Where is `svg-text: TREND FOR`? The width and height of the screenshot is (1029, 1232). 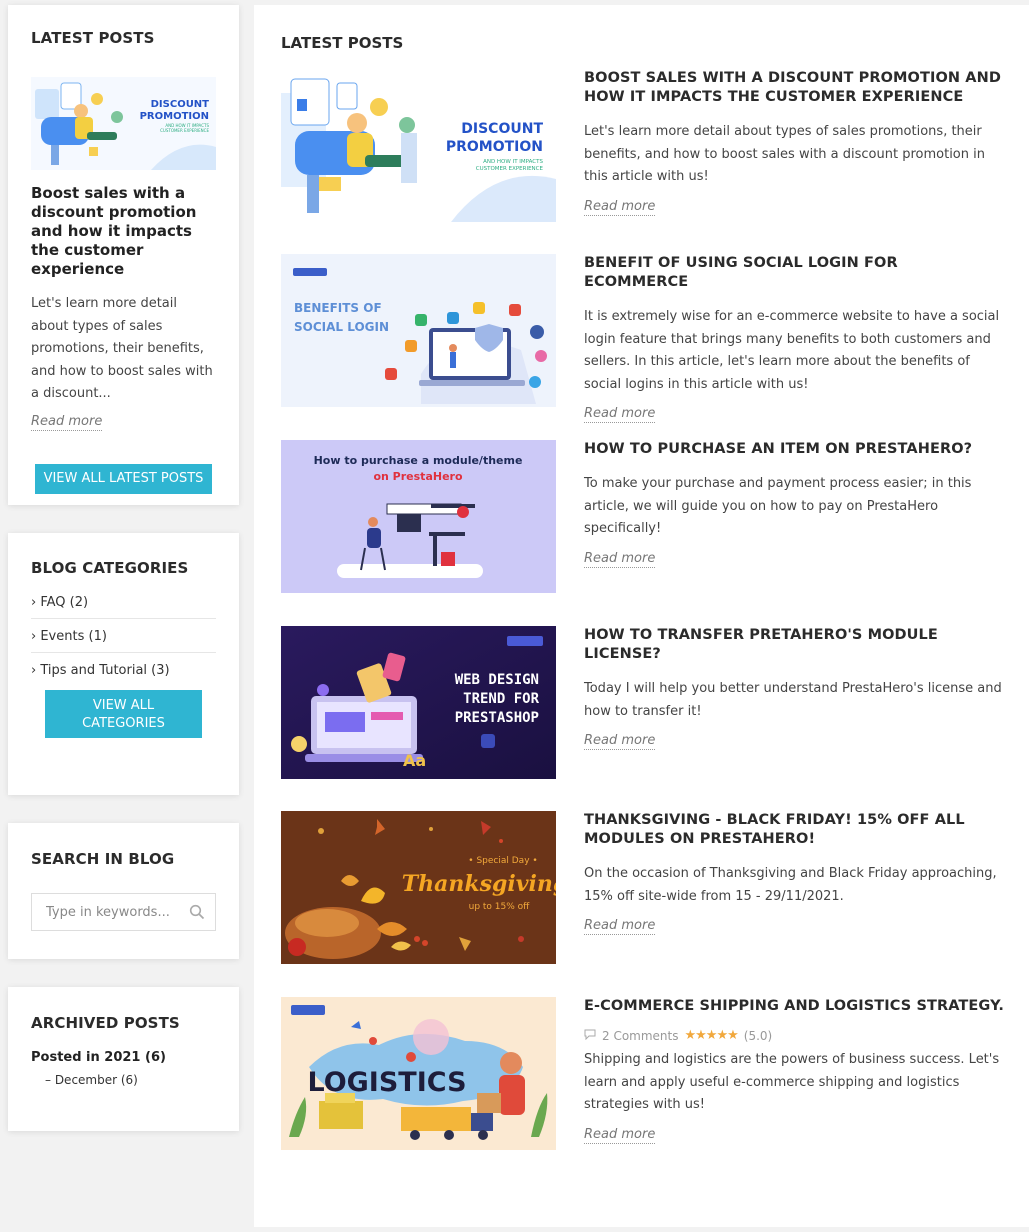 svg-text: TREND FOR is located at coordinates (501, 699).